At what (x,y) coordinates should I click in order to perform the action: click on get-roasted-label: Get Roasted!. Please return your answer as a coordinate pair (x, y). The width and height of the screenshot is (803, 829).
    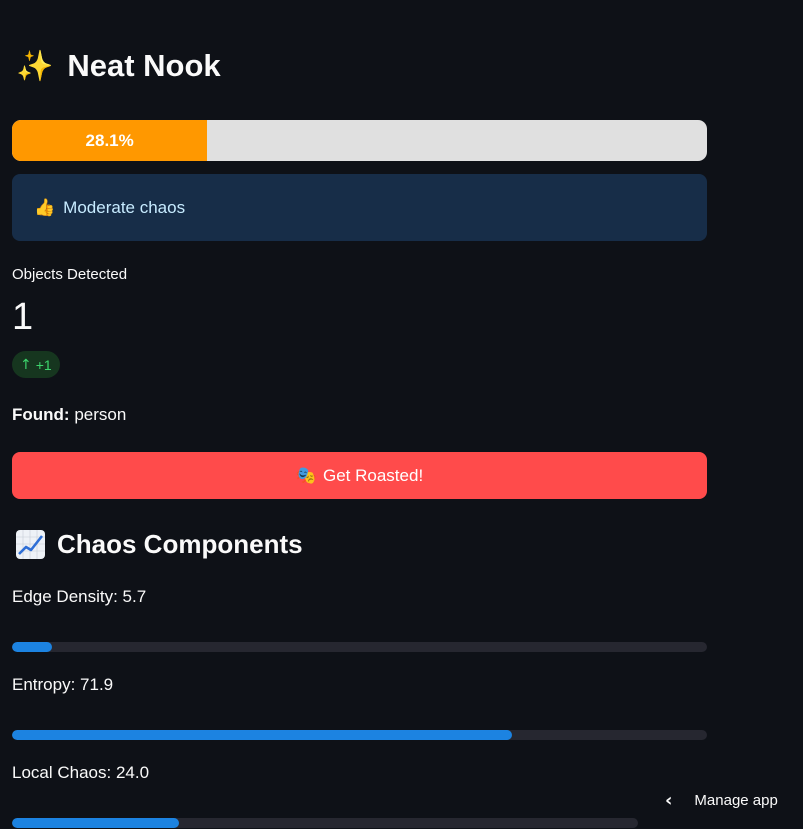
    Looking at the image, I should click on (373, 475).